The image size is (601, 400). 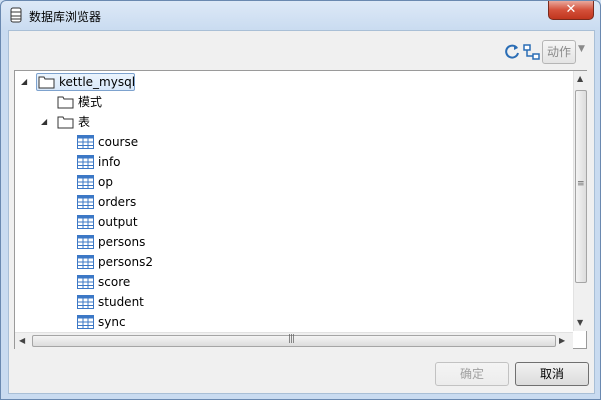 What do you see at coordinates (118, 222) in the screenshot?
I see `table-name: output` at bounding box center [118, 222].